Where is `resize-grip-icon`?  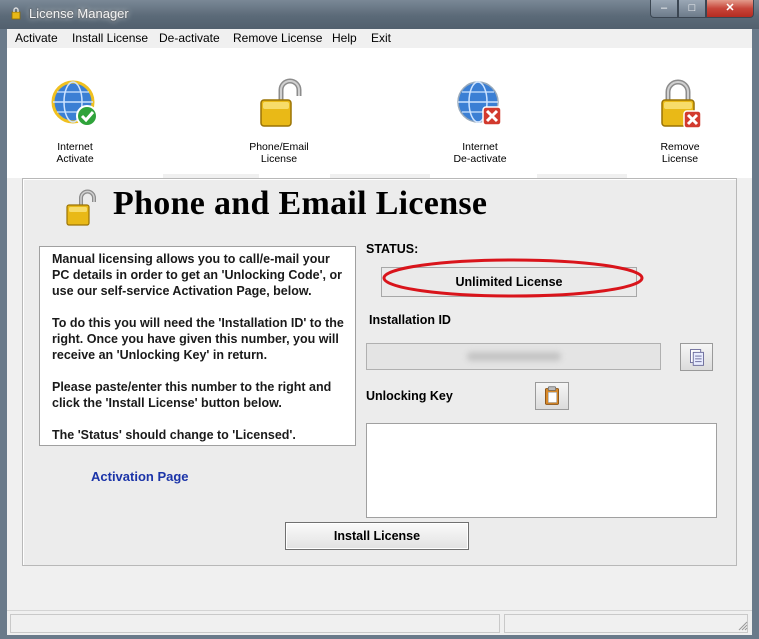 resize-grip-icon is located at coordinates (743, 626).